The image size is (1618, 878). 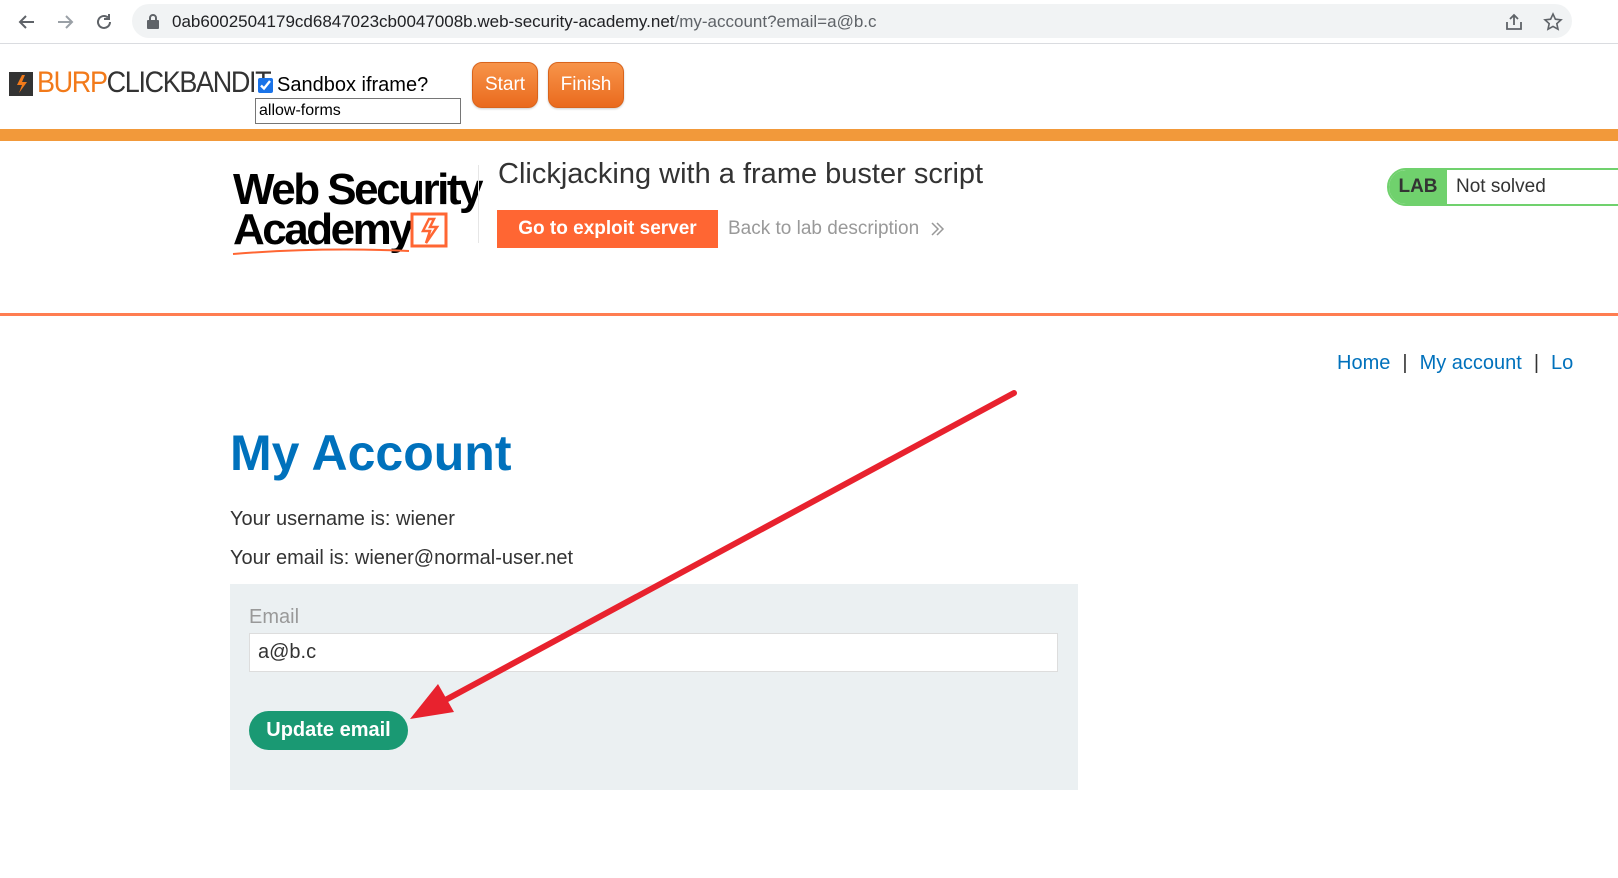 What do you see at coordinates (321, 251) in the screenshot?
I see `logo-underline-swoosh` at bounding box center [321, 251].